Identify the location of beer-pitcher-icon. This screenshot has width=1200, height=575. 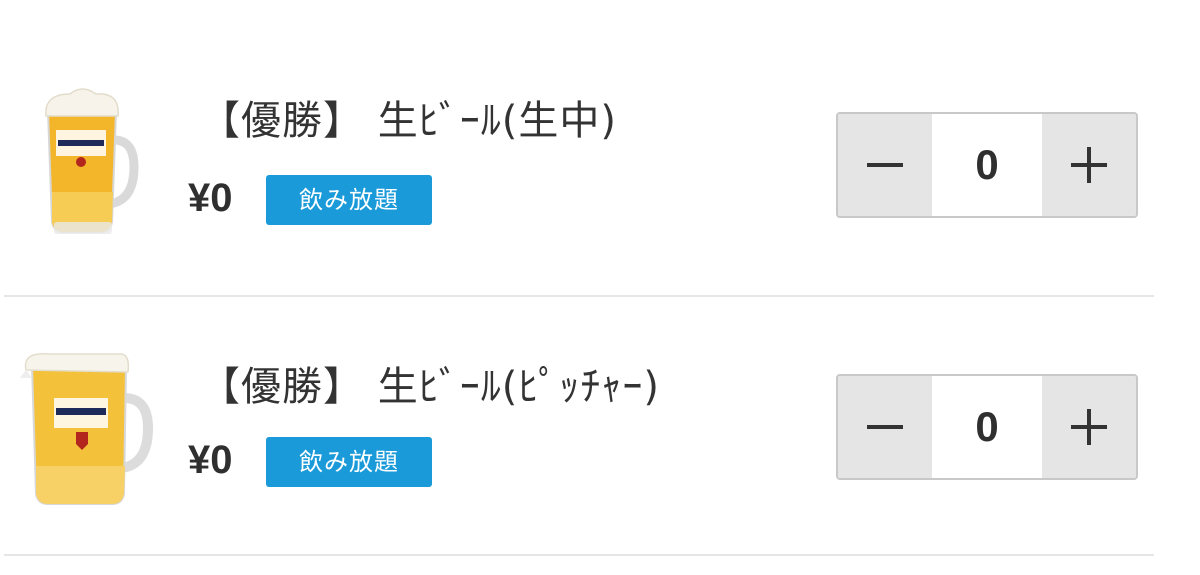
(88, 428).